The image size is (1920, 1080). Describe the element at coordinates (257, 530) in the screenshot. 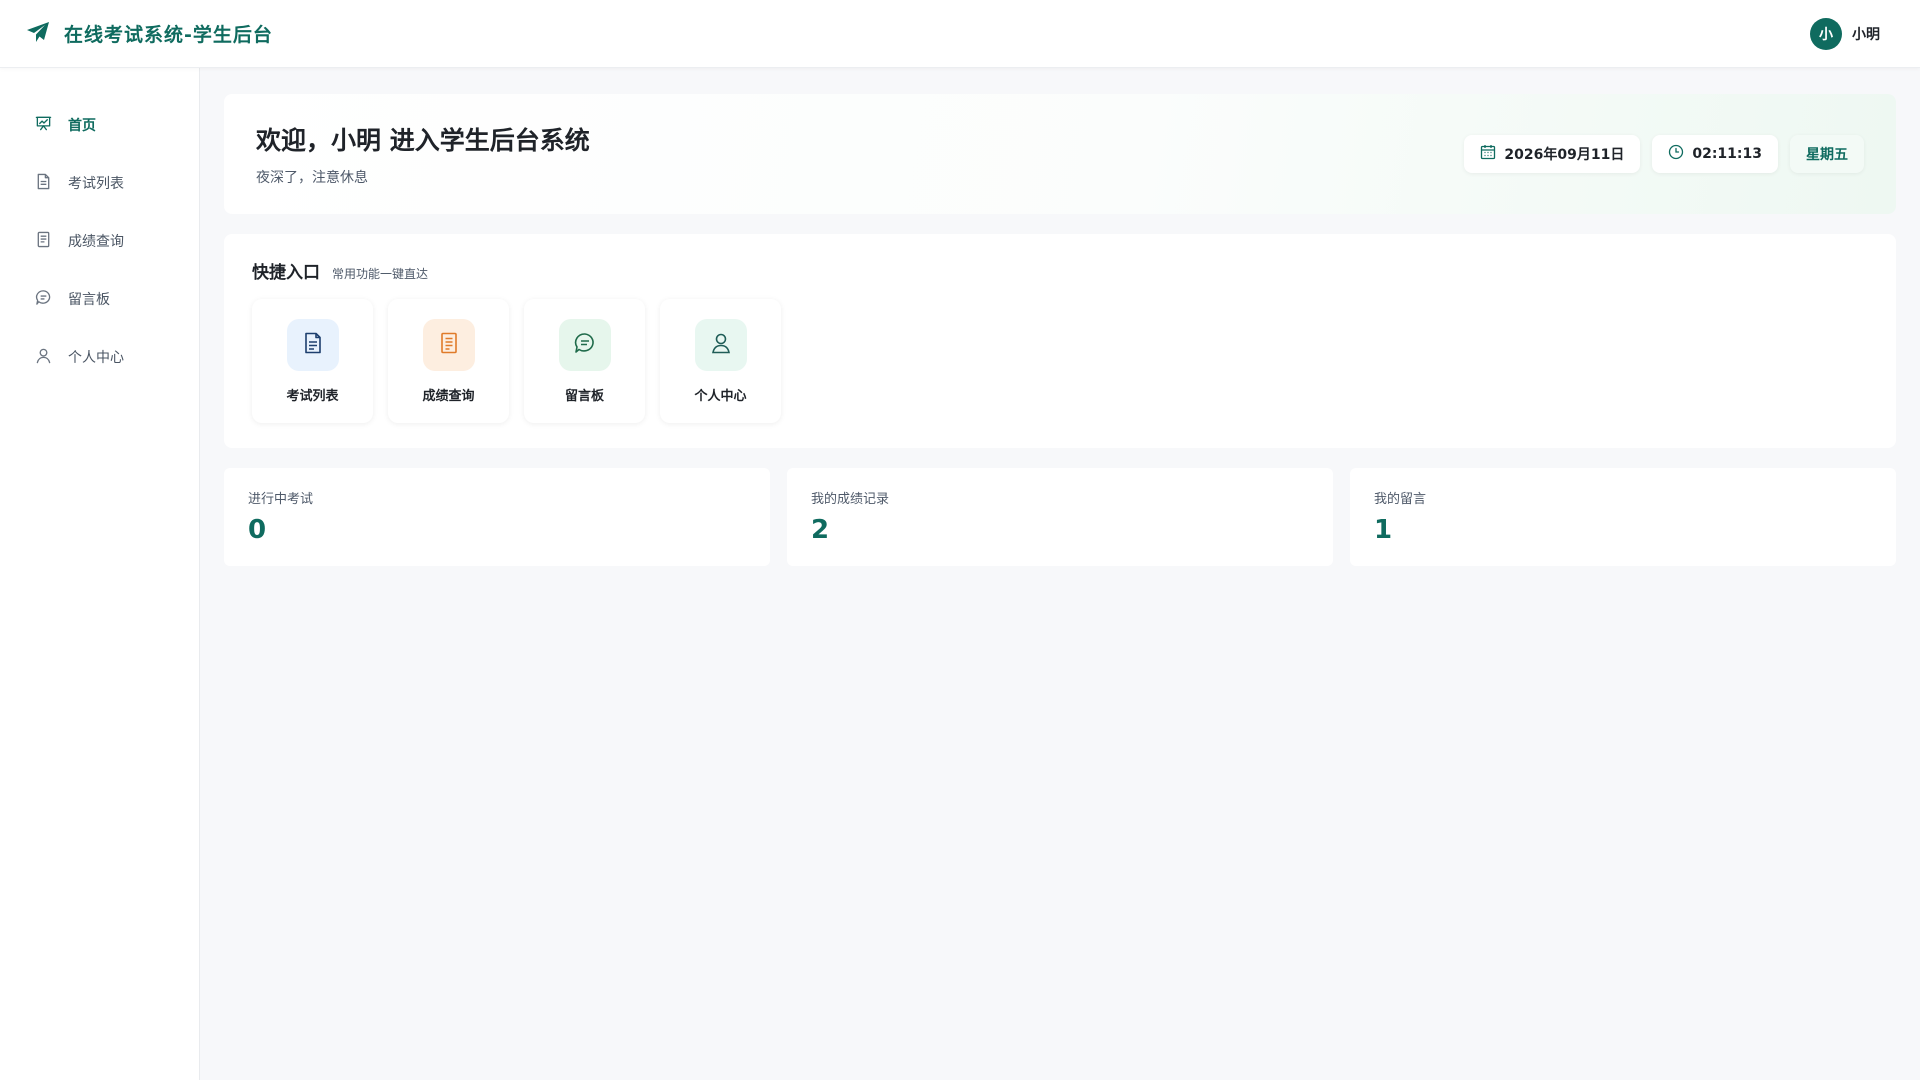

I see `stat-value: 0` at that location.